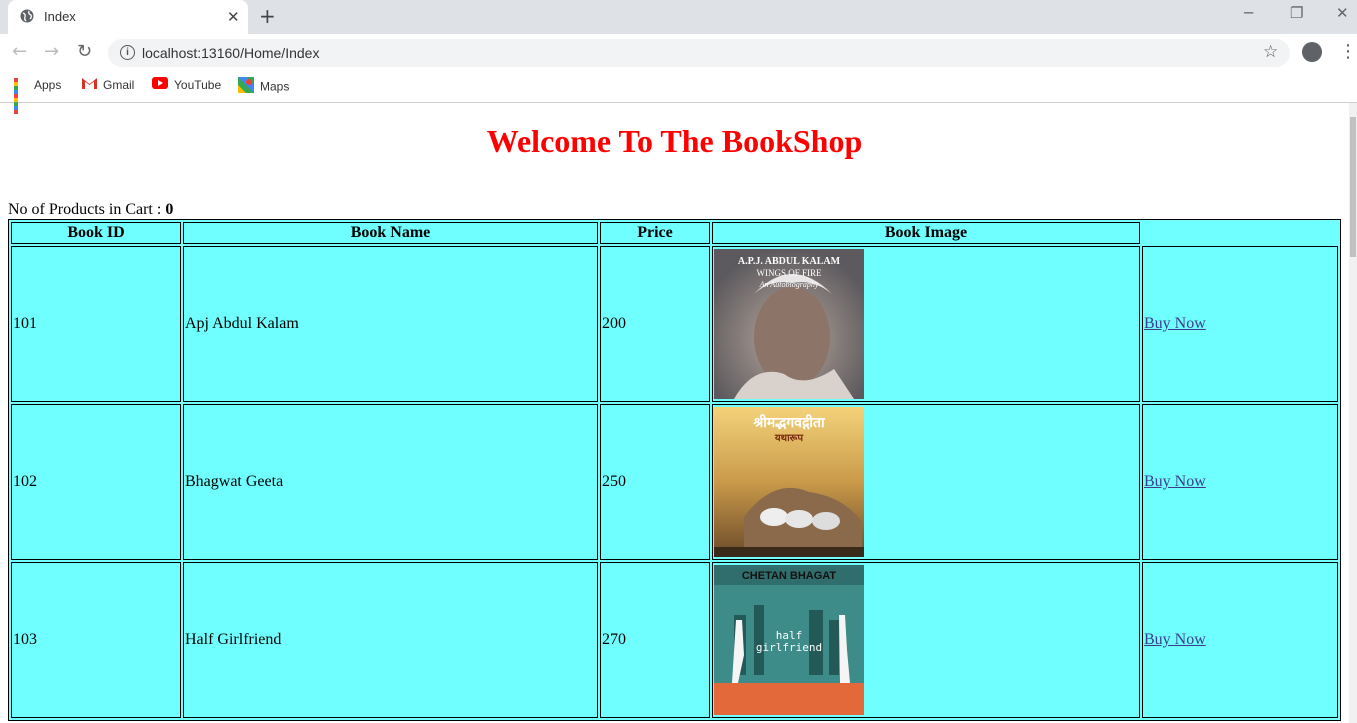  Describe the element at coordinates (60, 16) in the screenshot. I see `tab-title: Index` at that location.